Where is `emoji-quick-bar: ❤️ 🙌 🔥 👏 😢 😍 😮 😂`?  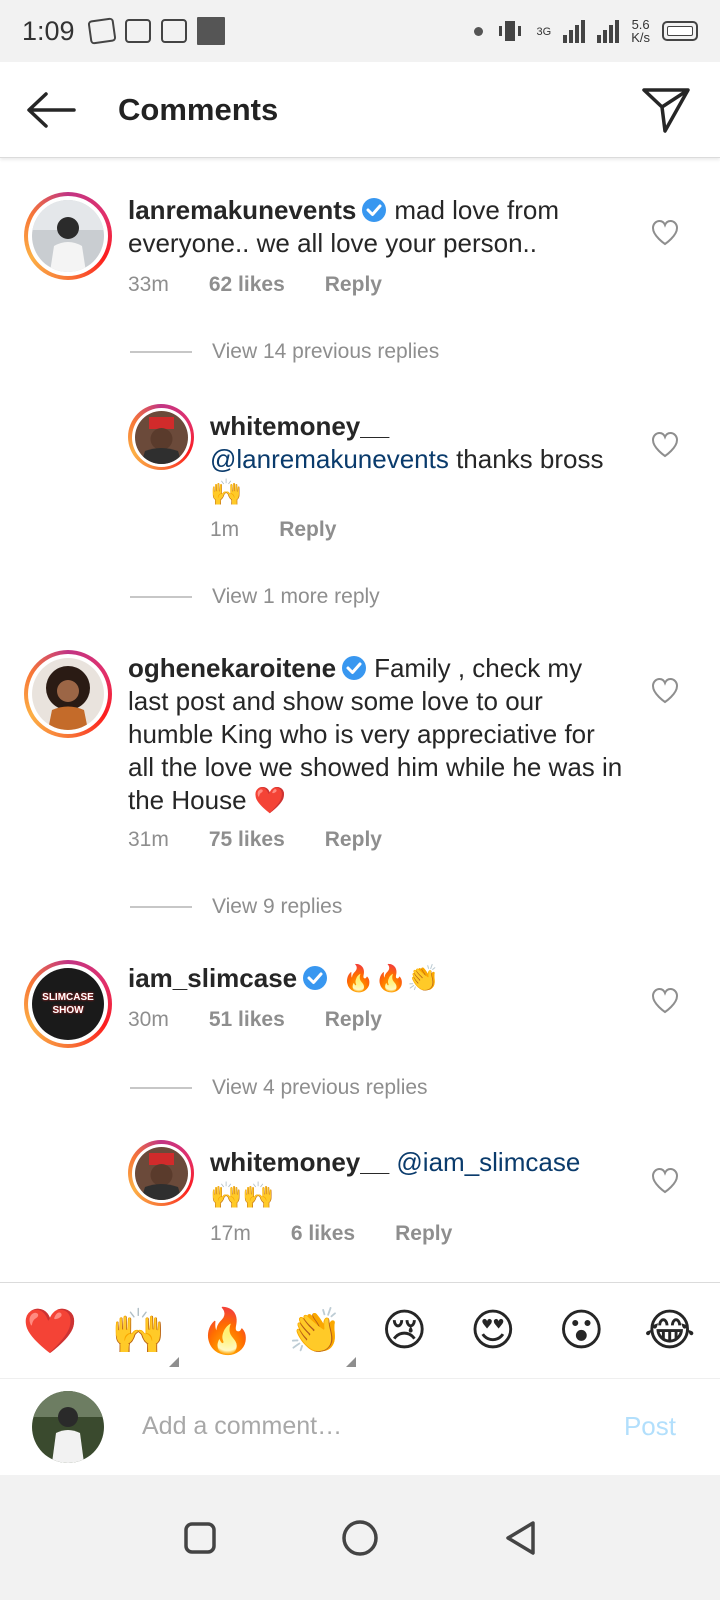 emoji-quick-bar: ❤️ 🙌 🔥 👏 😢 😍 😮 😂 is located at coordinates (360, 1330).